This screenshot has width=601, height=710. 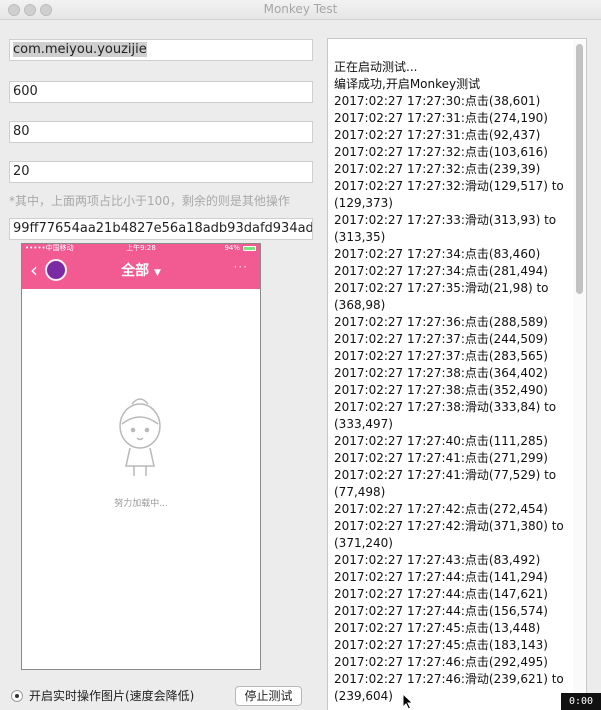 What do you see at coordinates (135, 271) in the screenshot?
I see `phone-page-title-text: 全部` at bounding box center [135, 271].